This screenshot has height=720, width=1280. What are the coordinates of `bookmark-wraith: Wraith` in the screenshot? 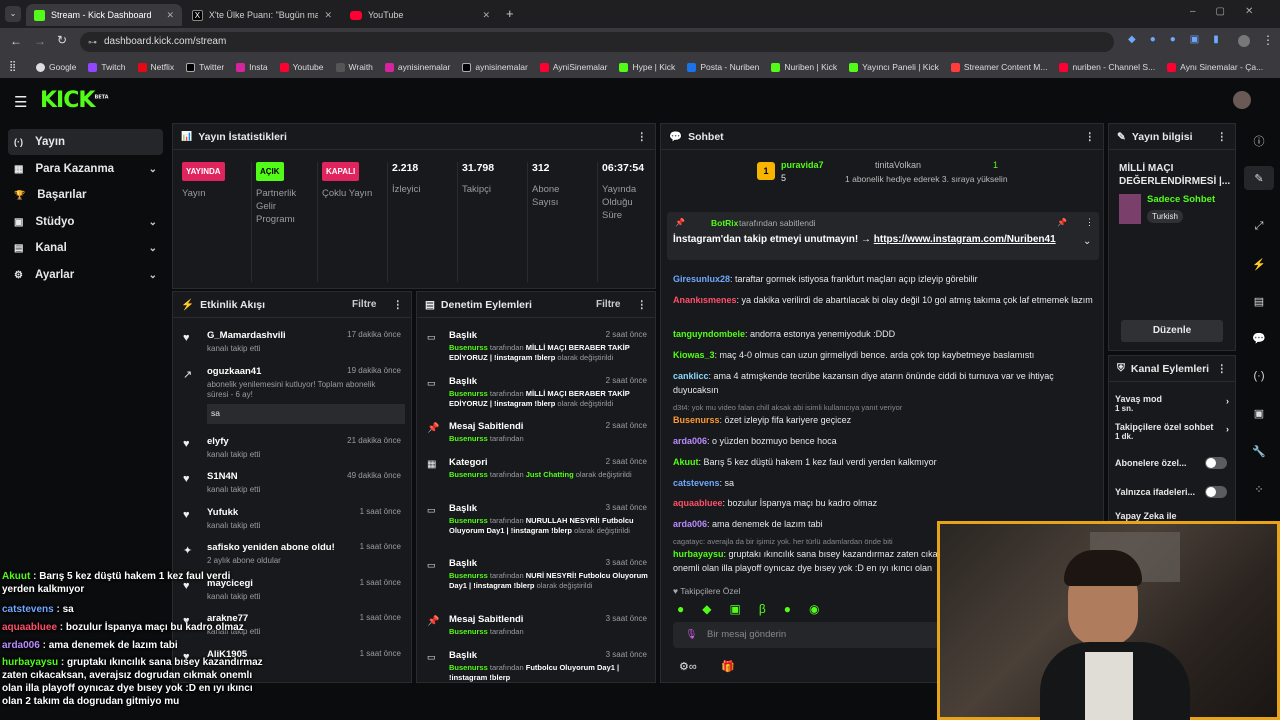 It's located at (354, 67).